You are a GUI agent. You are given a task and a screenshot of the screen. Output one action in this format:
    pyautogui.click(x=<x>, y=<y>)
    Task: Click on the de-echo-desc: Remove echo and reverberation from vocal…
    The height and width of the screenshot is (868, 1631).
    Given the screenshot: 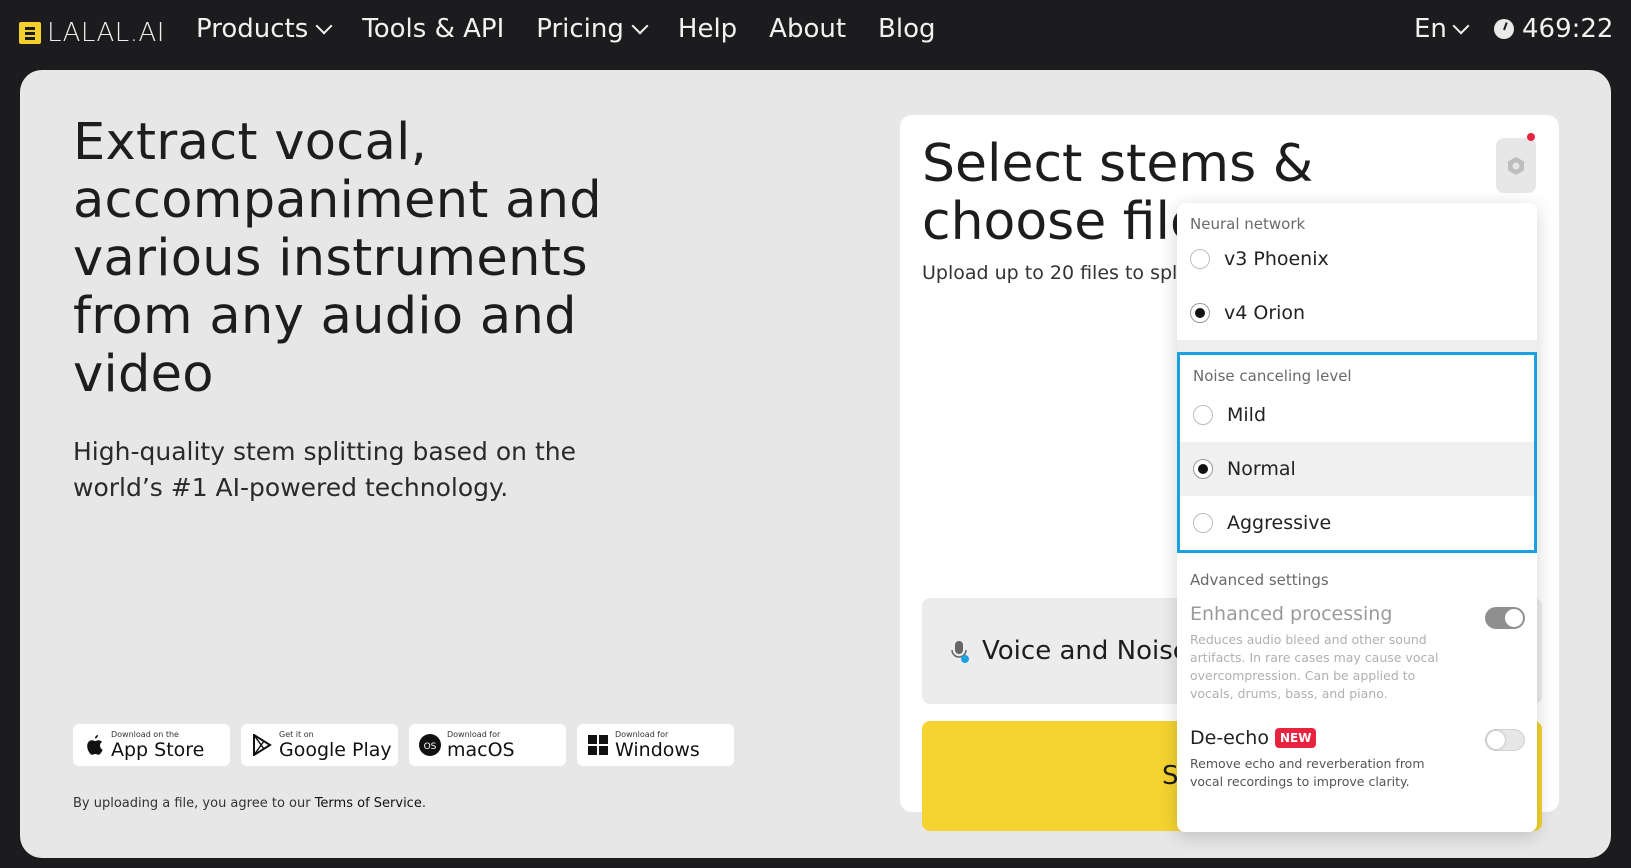 What is the action you would take?
    pyautogui.click(x=1307, y=772)
    